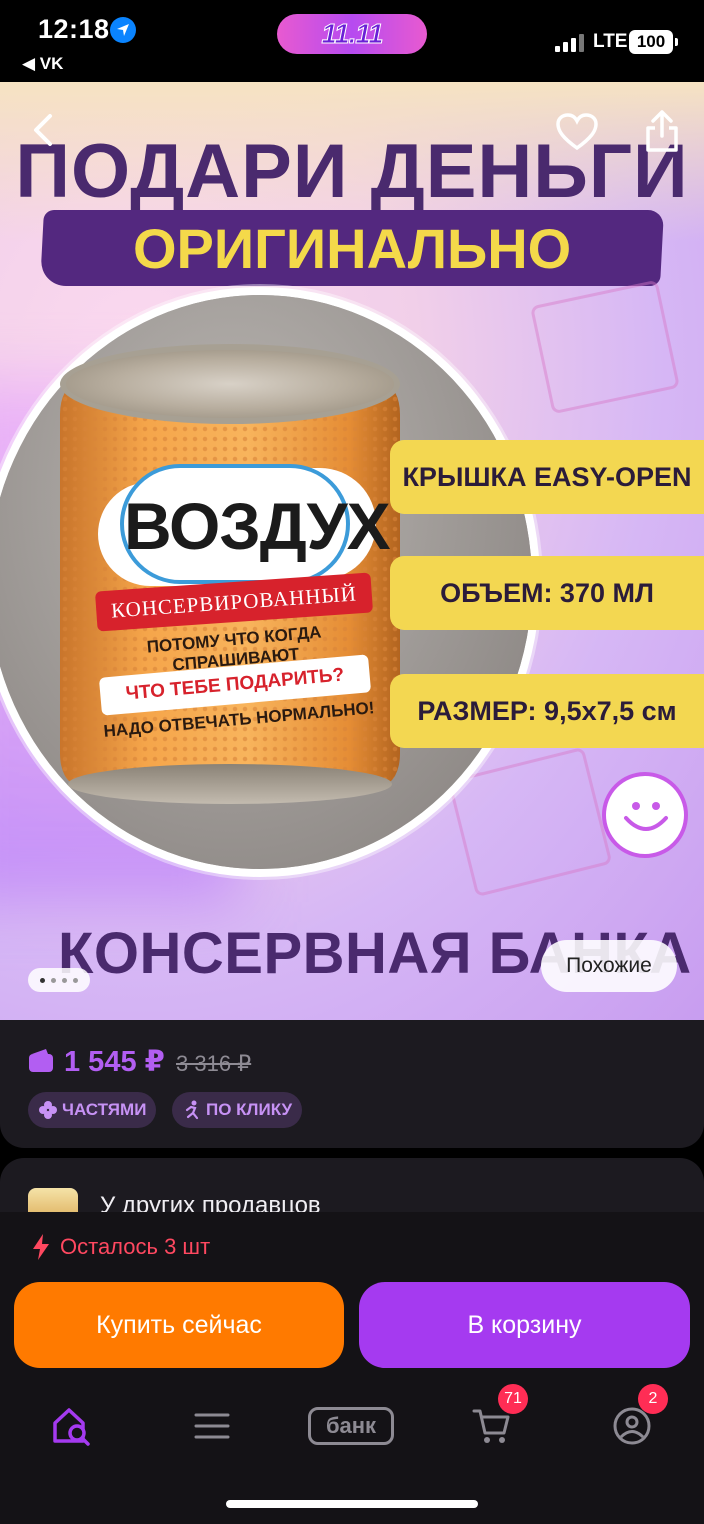 This screenshot has width=704, height=1524. Describe the element at coordinates (123, 30) in the screenshot. I see `location-arrow-icon` at that location.